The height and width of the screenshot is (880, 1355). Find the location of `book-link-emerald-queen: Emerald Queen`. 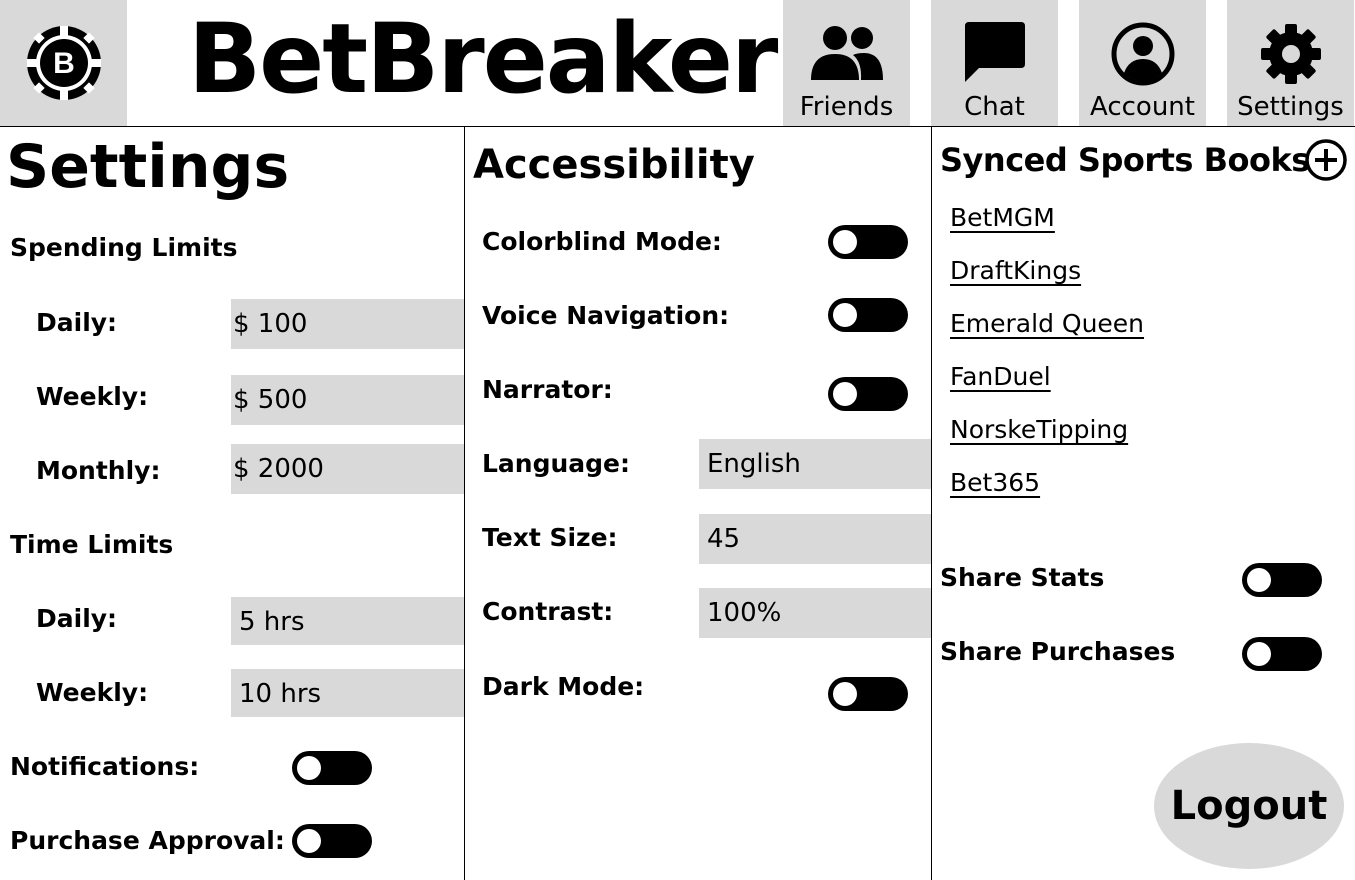

book-link-emerald-queen: Emerald Queen is located at coordinates (1047, 323).